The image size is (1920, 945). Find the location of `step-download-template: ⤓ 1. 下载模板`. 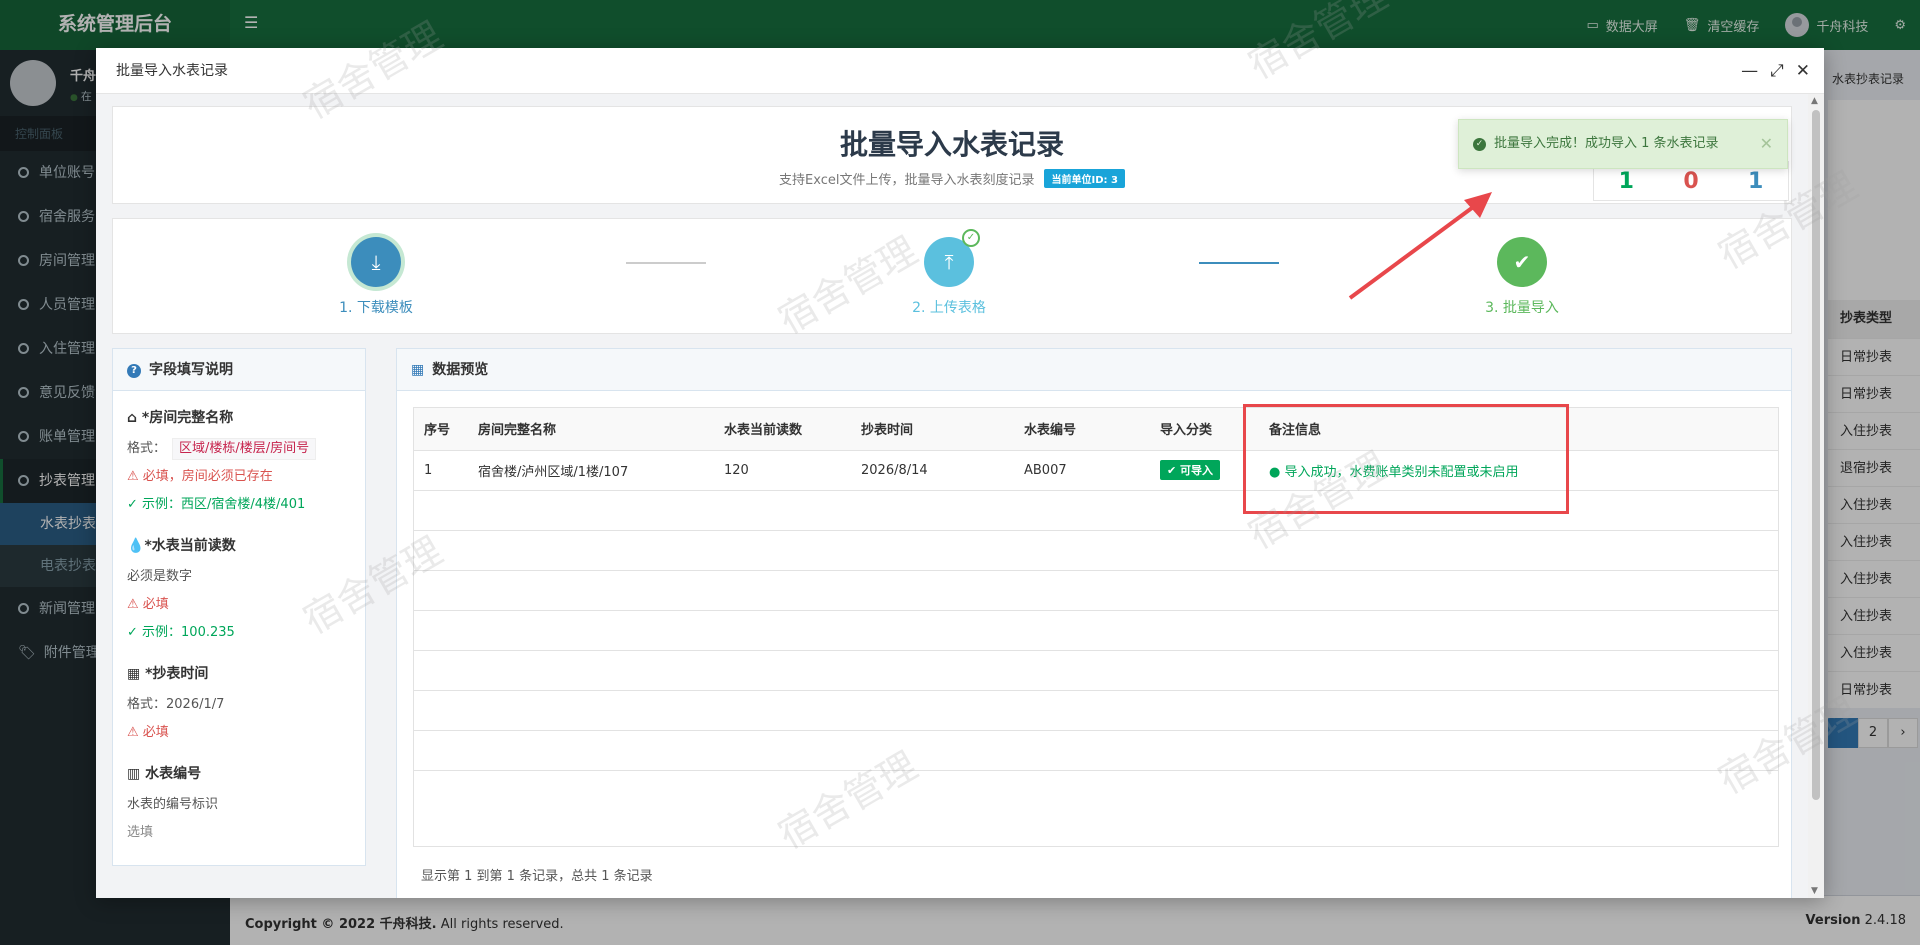

step-download-template: ⤓ 1. 下载模板 is located at coordinates (376, 277).